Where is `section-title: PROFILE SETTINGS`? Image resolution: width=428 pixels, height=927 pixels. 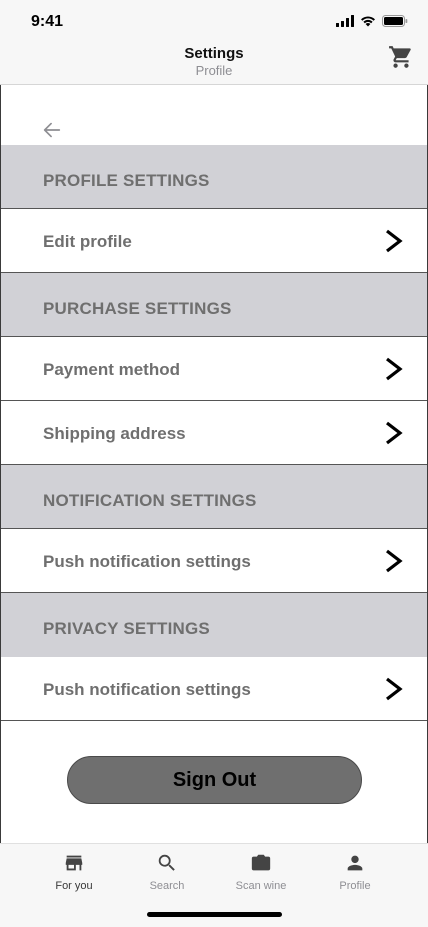
section-title: PROFILE SETTINGS is located at coordinates (126, 180).